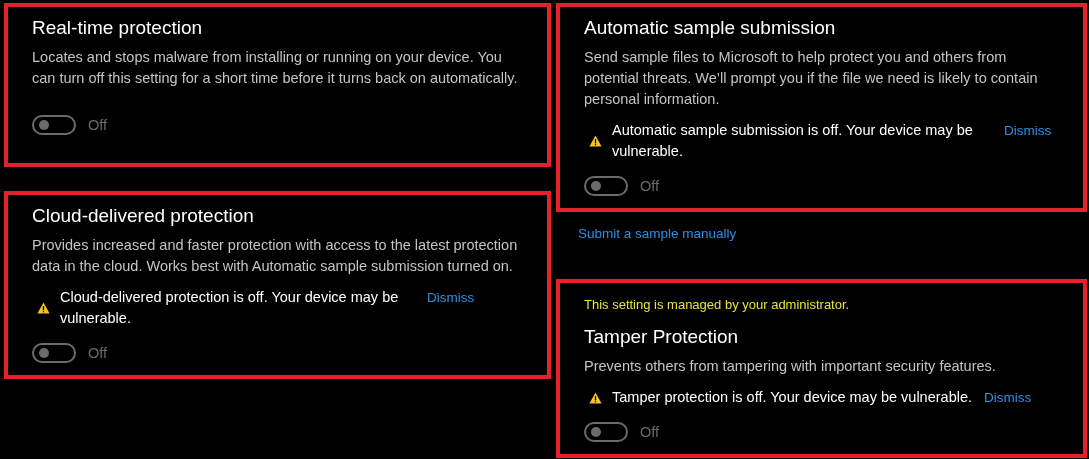 Image resolution: width=1089 pixels, height=459 pixels. Describe the element at coordinates (661, 337) in the screenshot. I see `section-title: Tamper Protection` at that location.